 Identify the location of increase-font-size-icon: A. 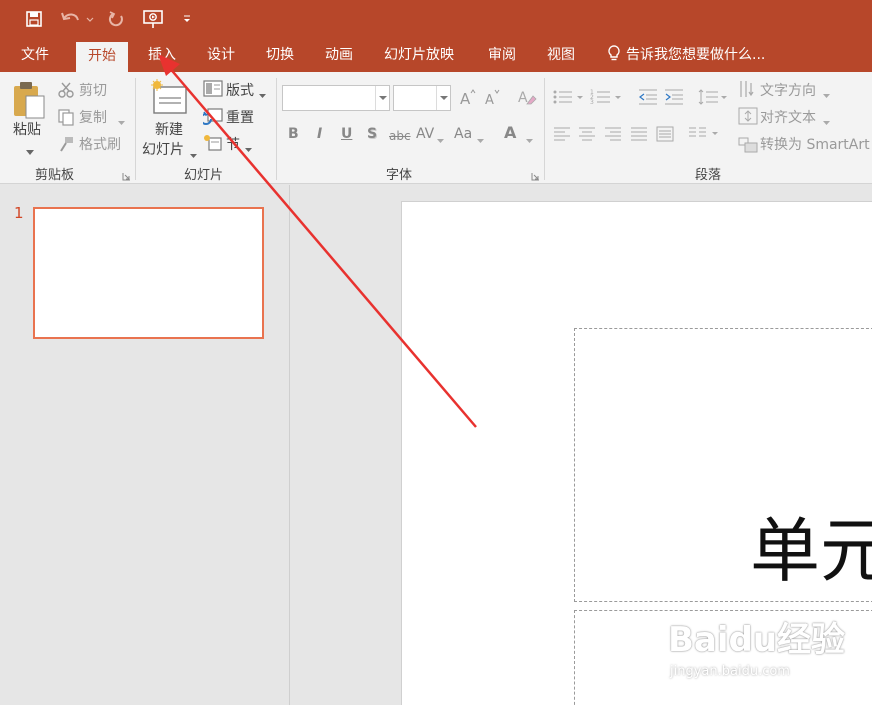
(468, 99).